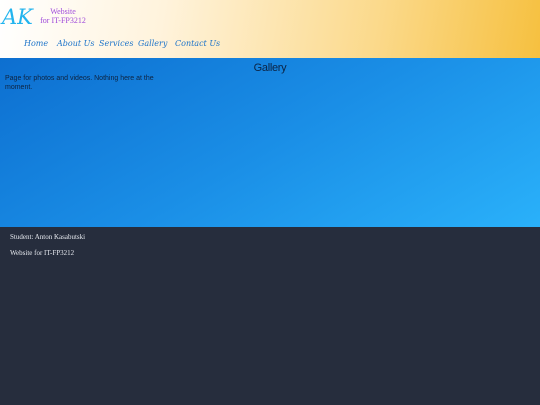 The height and width of the screenshot is (405, 540). I want to click on footer-student: Student: Anton Kasabutski, so click(48, 237).